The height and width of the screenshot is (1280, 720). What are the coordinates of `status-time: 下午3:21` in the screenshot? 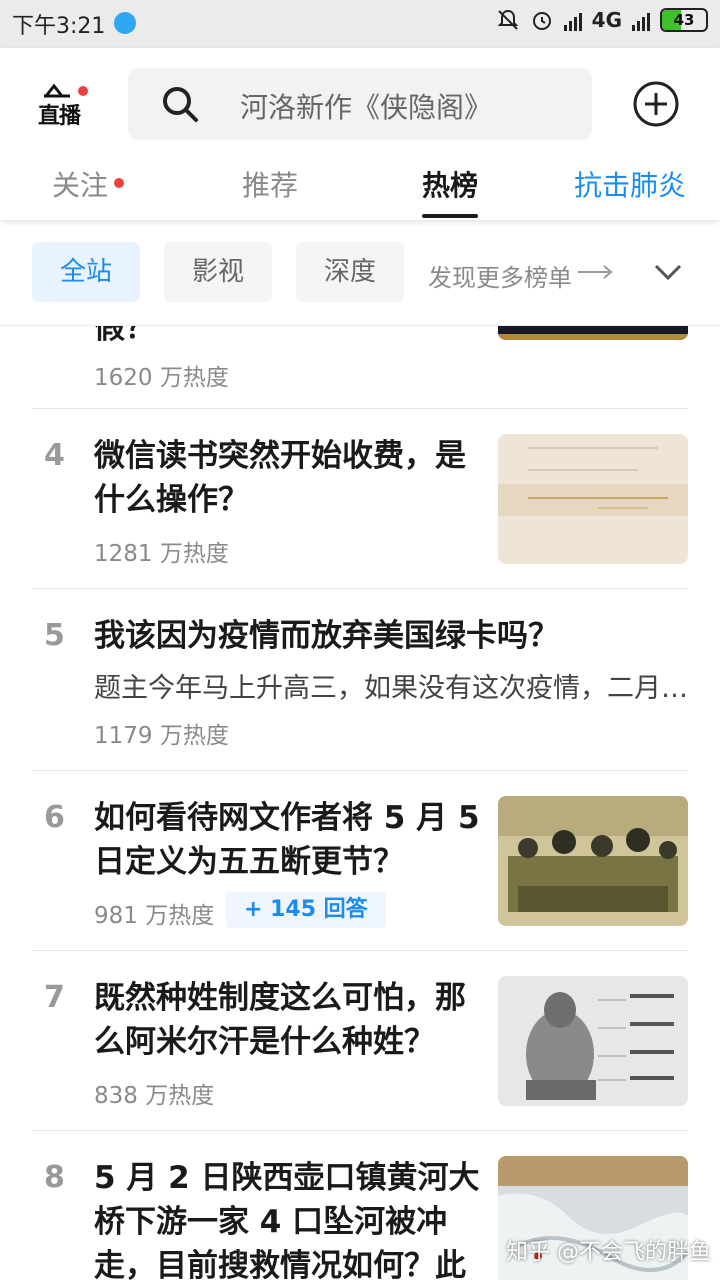 It's located at (59, 26).